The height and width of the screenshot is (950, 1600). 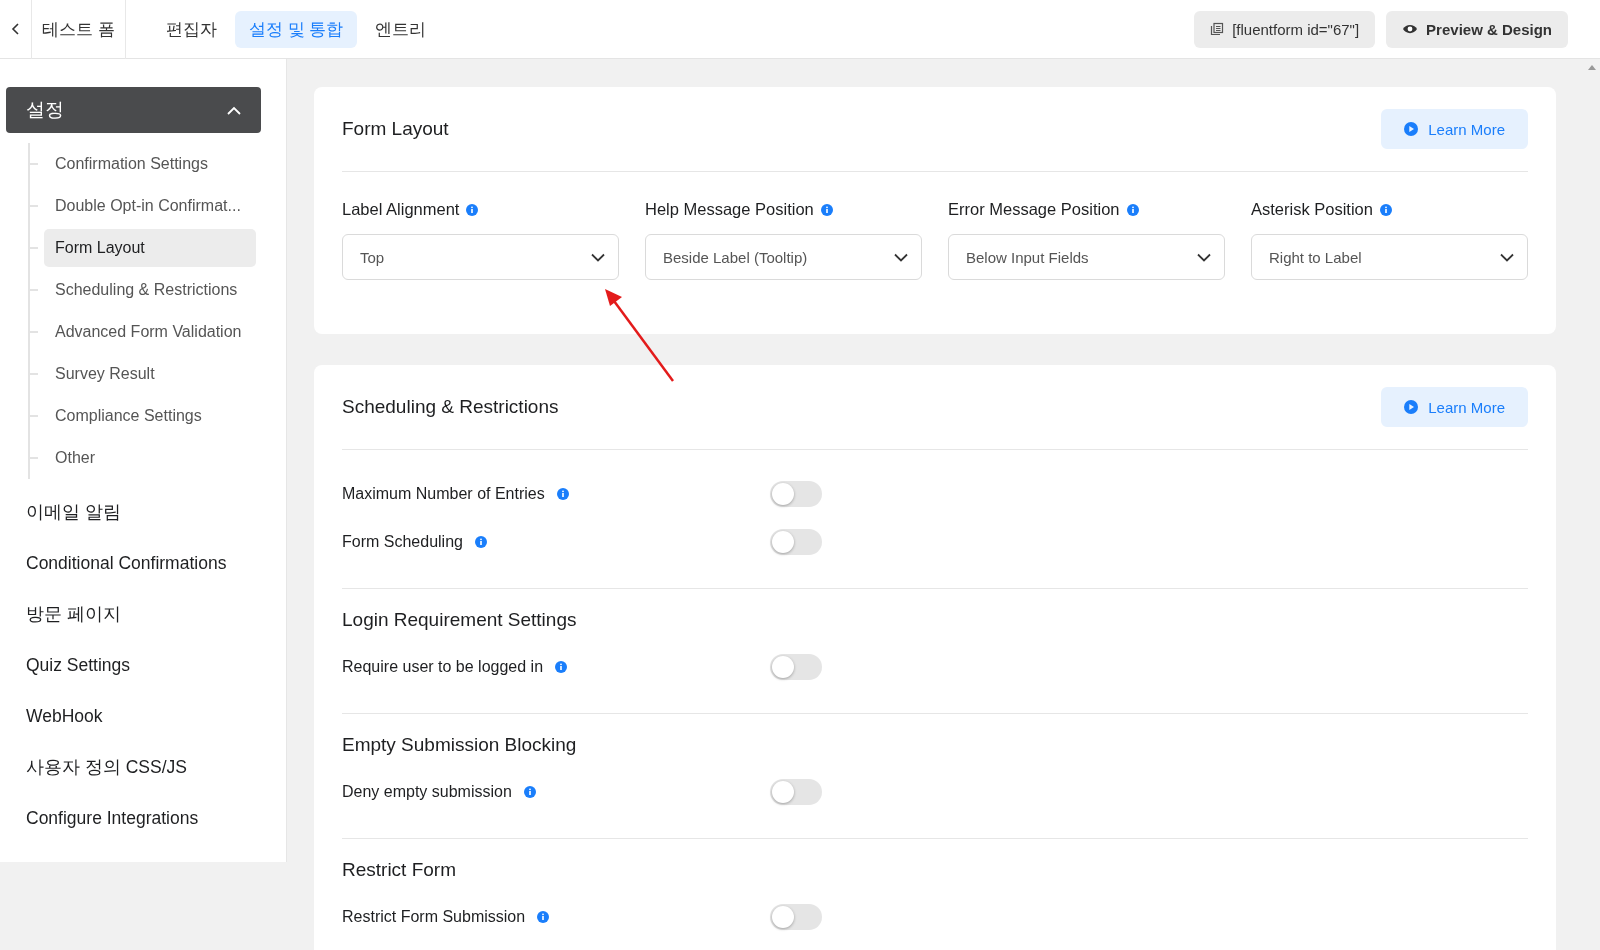 I want to click on sidebar-item: 이메일 알림, so click(x=143, y=512).